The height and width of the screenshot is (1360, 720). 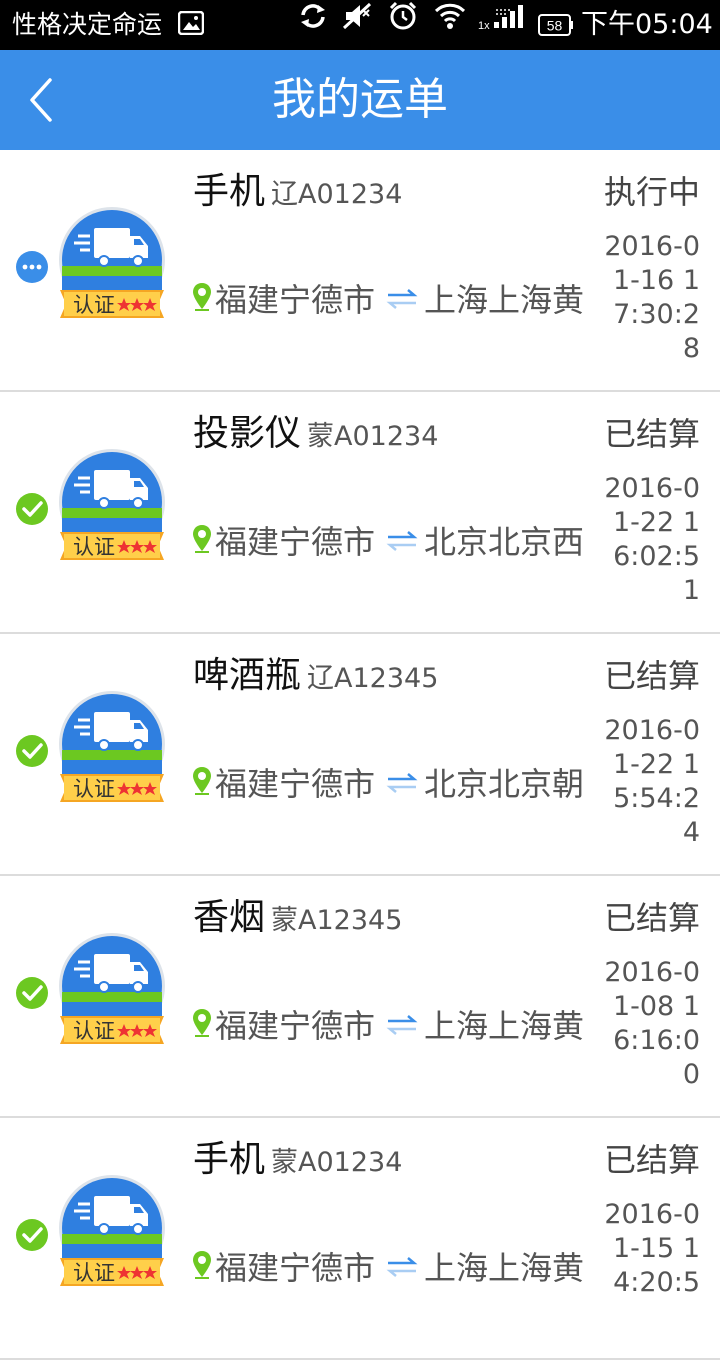 I want to click on back-button, so click(x=42, y=100).